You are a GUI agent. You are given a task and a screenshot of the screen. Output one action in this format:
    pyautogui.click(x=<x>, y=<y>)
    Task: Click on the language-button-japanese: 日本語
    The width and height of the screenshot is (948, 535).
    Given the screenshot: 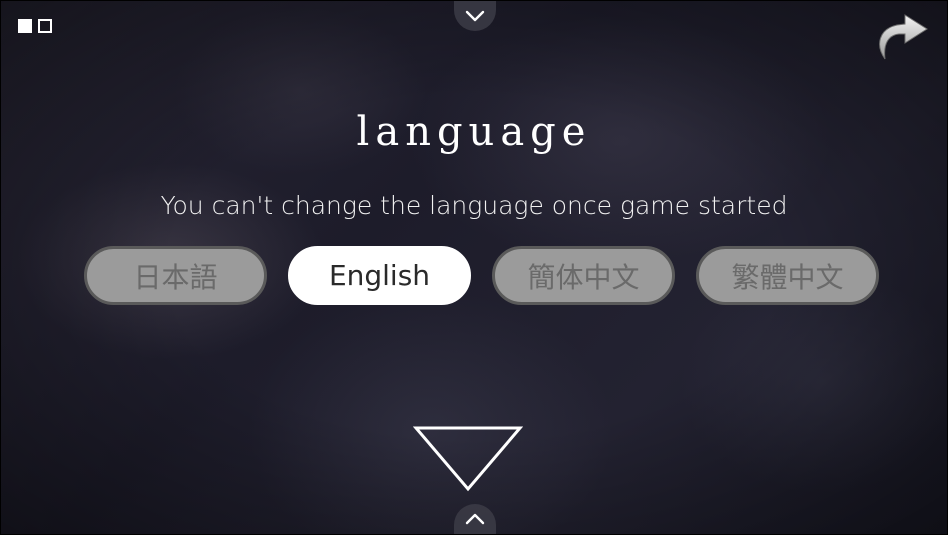 What is the action you would take?
    pyautogui.click(x=175, y=275)
    